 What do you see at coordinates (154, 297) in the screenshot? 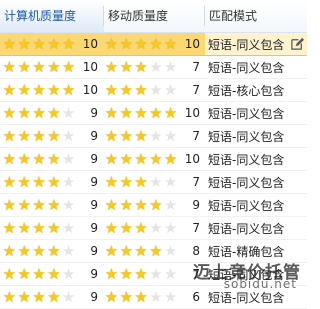
I see `mobile-quality-cell: ★ ★ ★ ★ ★ 6` at bounding box center [154, 297].